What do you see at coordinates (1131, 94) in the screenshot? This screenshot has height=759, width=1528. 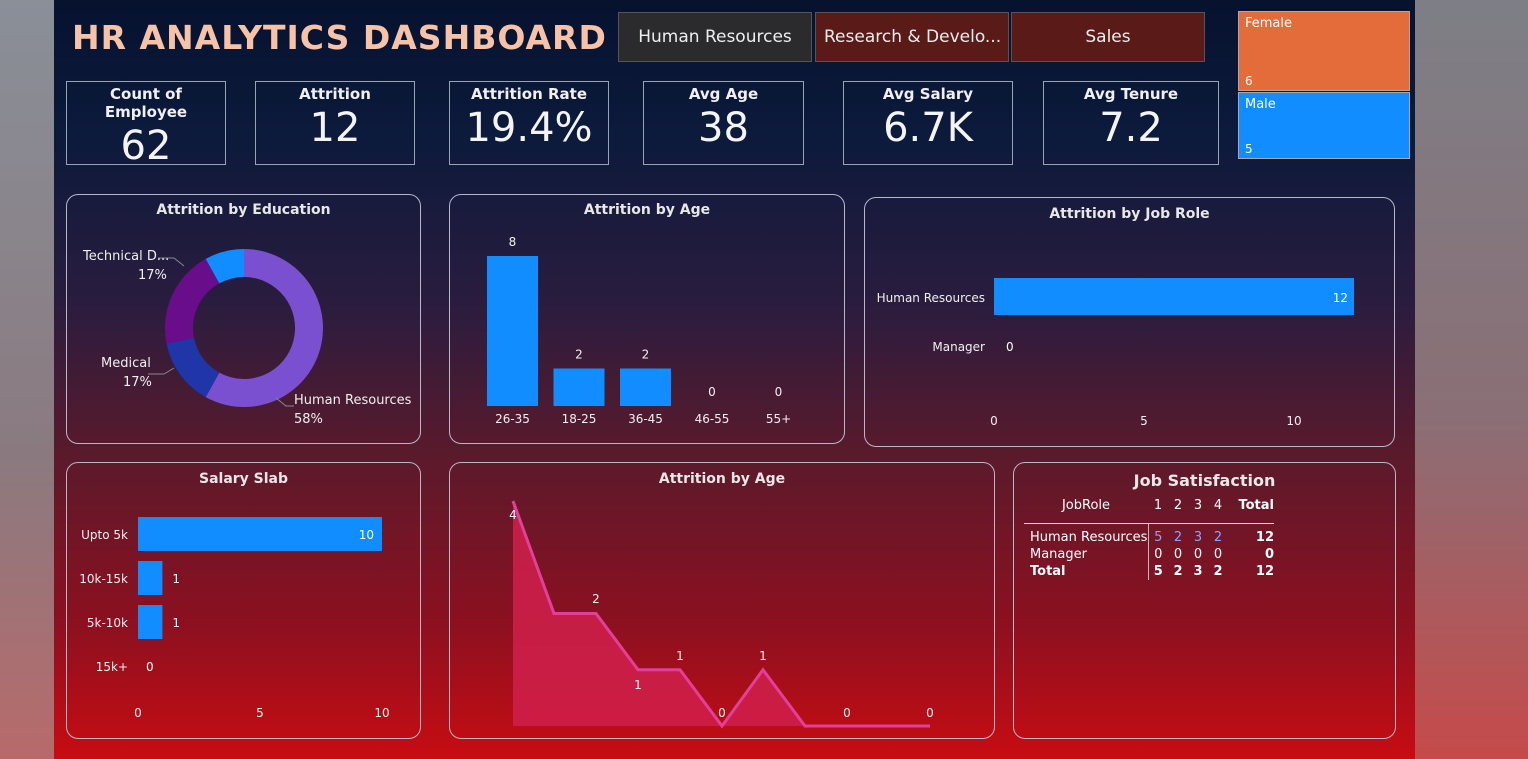 I see `kpi-label: Avg Tenure` at bounding box center [1131, 94].